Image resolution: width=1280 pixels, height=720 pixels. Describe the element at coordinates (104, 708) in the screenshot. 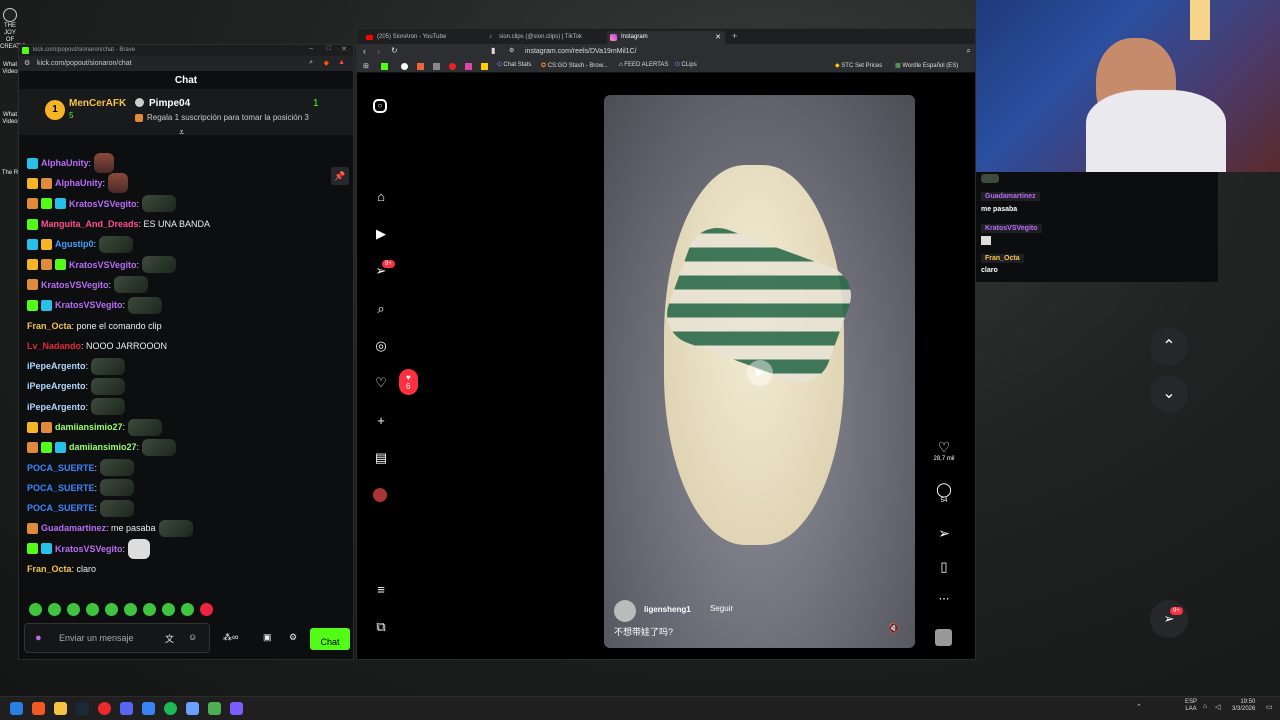

I see `chrome-icon` at that location.